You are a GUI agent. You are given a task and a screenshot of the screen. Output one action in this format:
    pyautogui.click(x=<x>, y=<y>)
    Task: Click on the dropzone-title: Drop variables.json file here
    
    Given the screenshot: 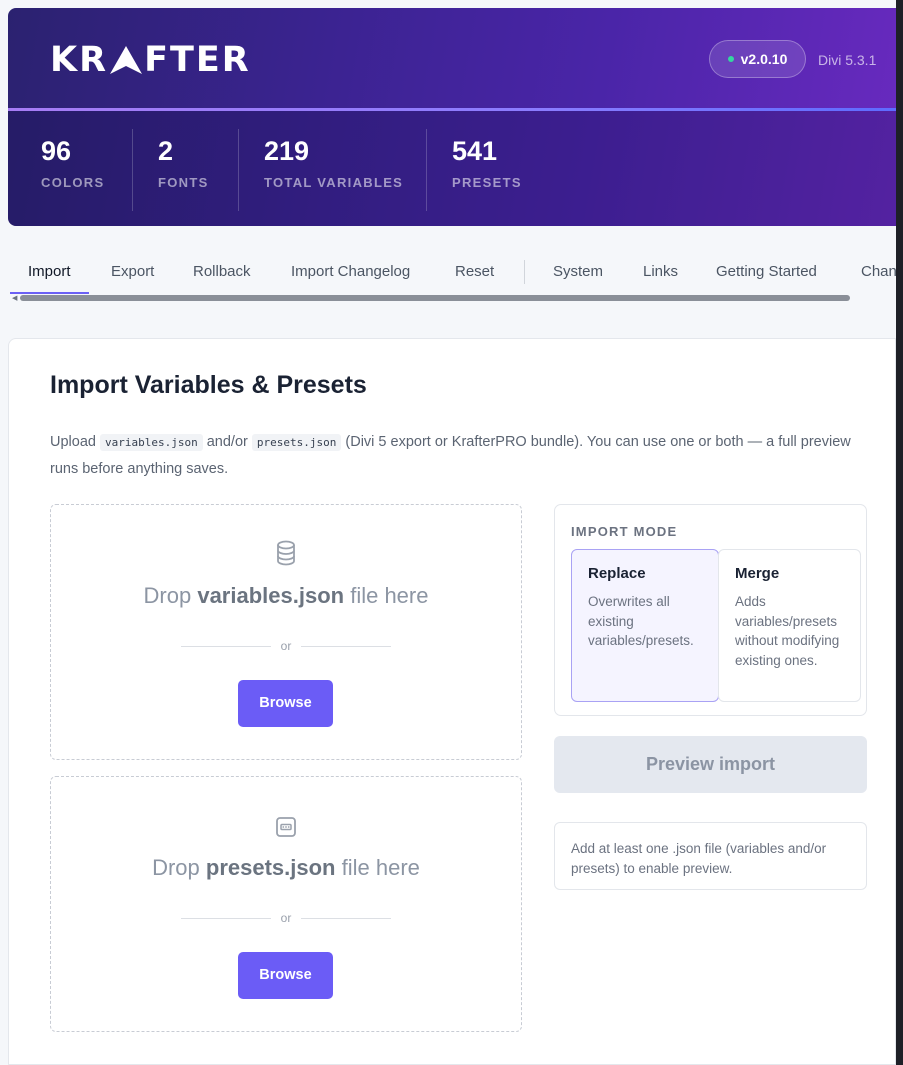 What is the action you would take?
    pyautogui.click(x=286, y=596)
    